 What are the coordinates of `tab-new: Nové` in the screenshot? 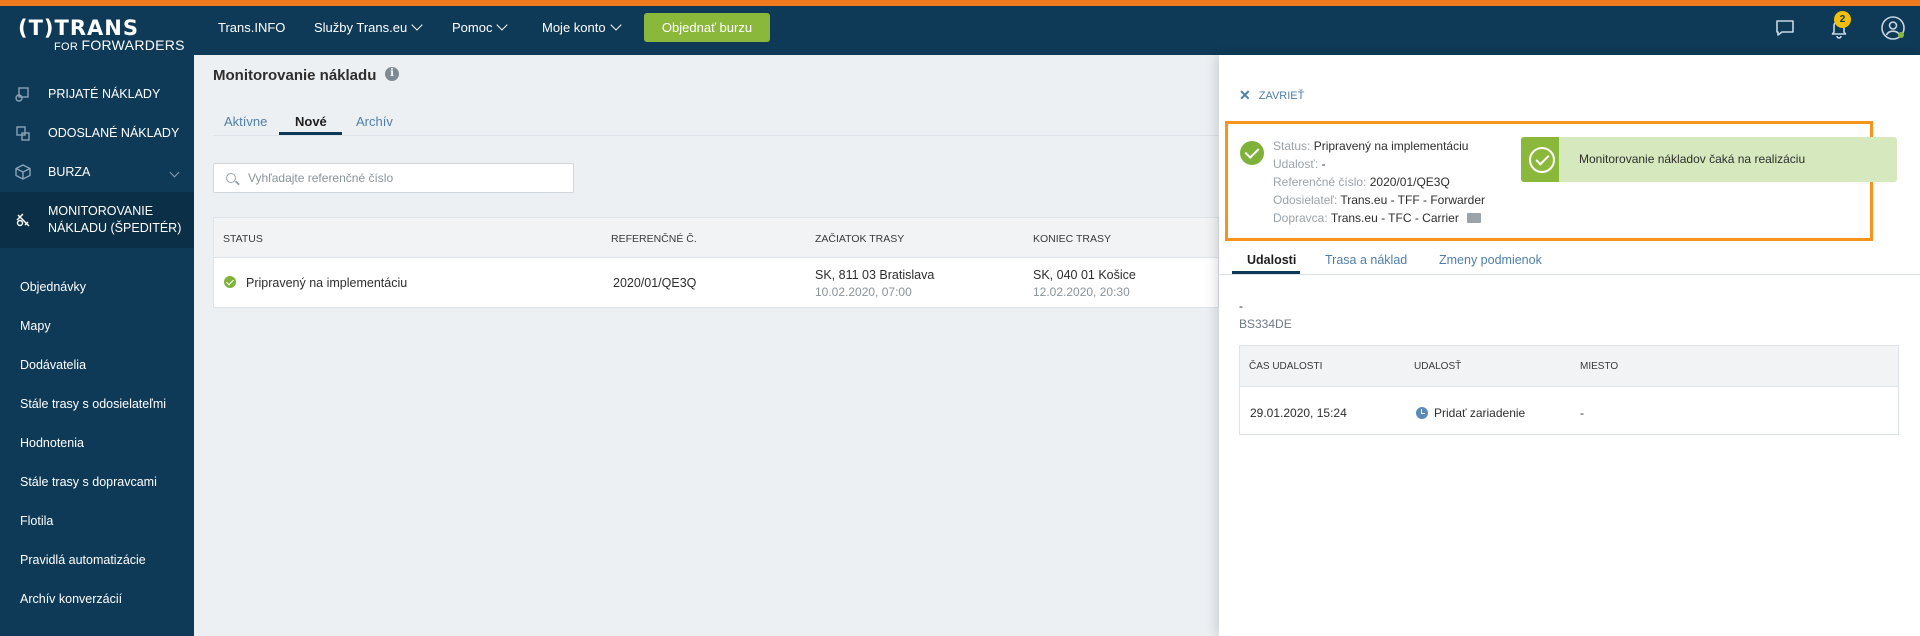 It's located at (311, 121).